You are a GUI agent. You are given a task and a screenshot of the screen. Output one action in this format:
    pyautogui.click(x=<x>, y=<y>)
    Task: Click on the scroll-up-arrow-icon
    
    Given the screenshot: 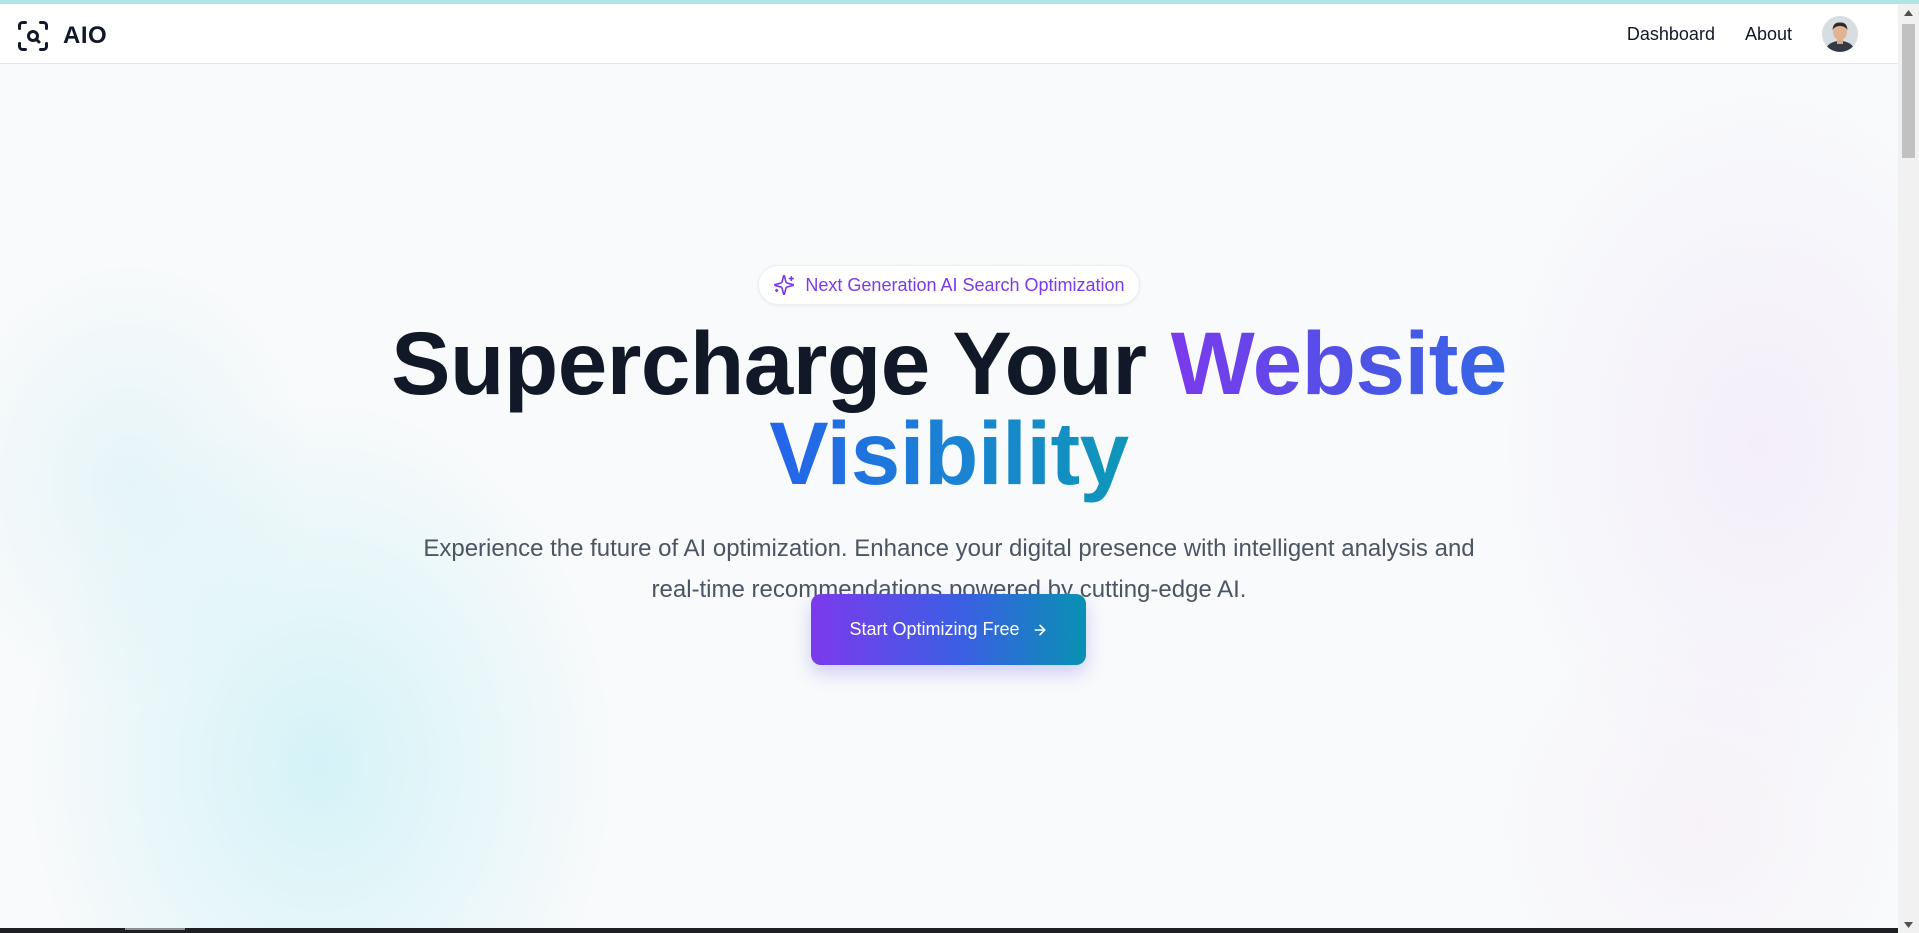 What is the action you would take?
    pyautogui.click(x=1908, y=12)
    